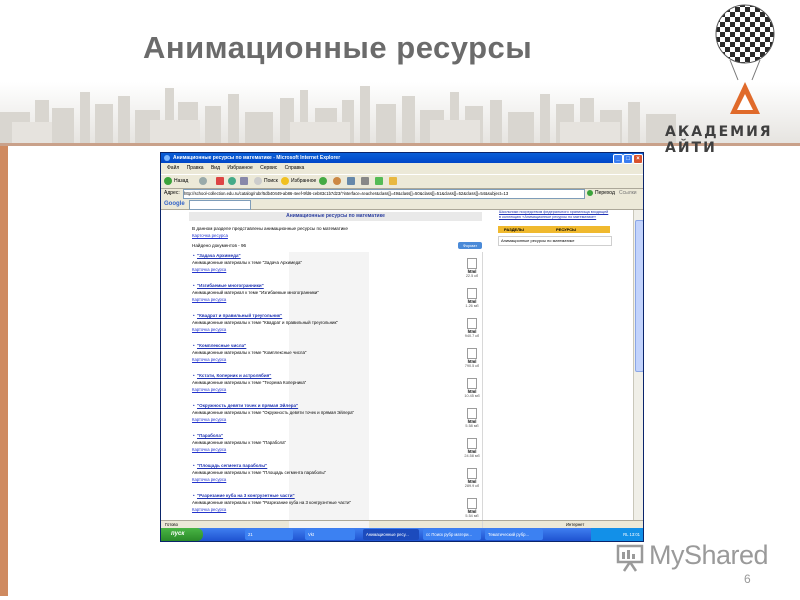 The height and width of the screenshot is (600, 800). Describe the element at coordinates (555, 241) in the screenshot. I see `sidebar-selected-item: Анимационные ресурсы по математике` at that location.